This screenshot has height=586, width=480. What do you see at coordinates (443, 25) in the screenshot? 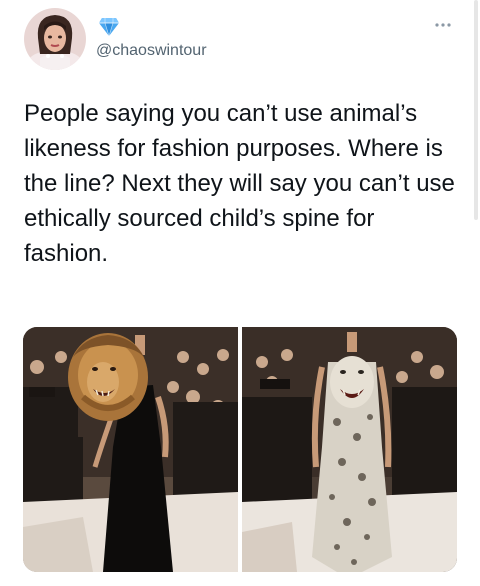
I see `more-options-icon` at bounding box center [443, 25].